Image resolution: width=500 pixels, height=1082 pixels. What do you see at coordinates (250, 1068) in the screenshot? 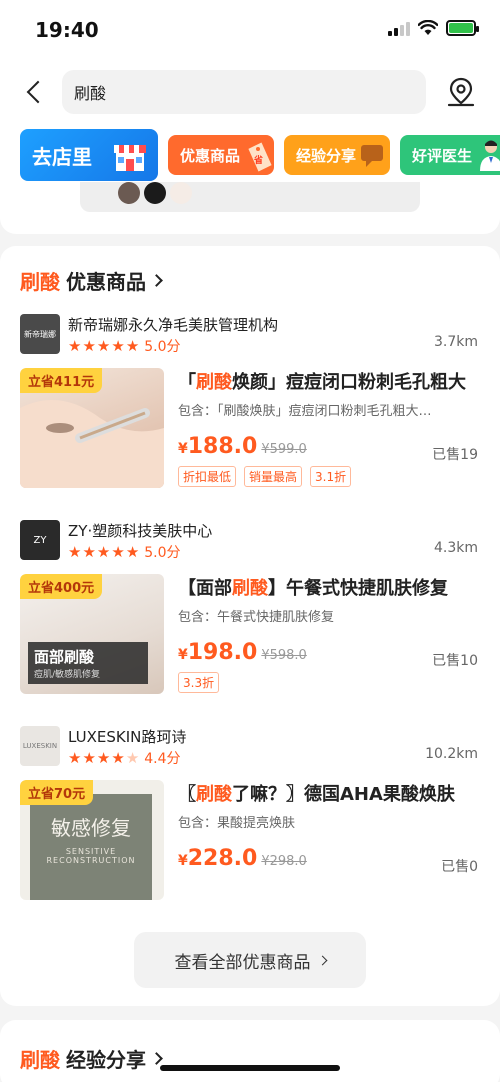
I see `home-indicator` at bounding box center [250, 1068].